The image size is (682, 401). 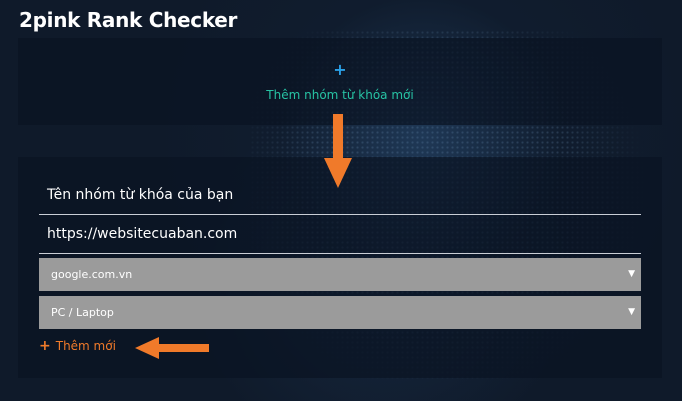 What do you see at coordinates (82, 312) in the screenshot?
I see `device-value: PC / Laptop` at bounding box center [82, 312].